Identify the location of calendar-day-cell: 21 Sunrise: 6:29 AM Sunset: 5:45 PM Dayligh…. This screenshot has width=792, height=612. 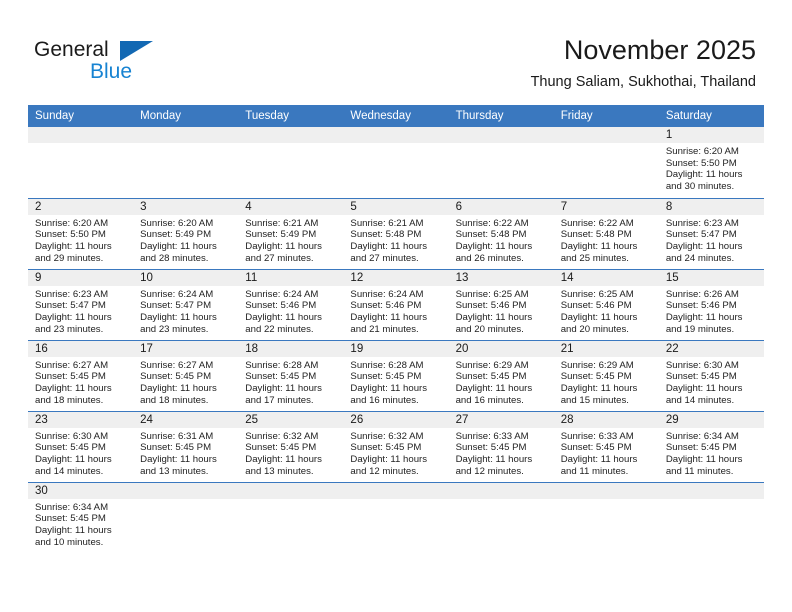
(606, 375).